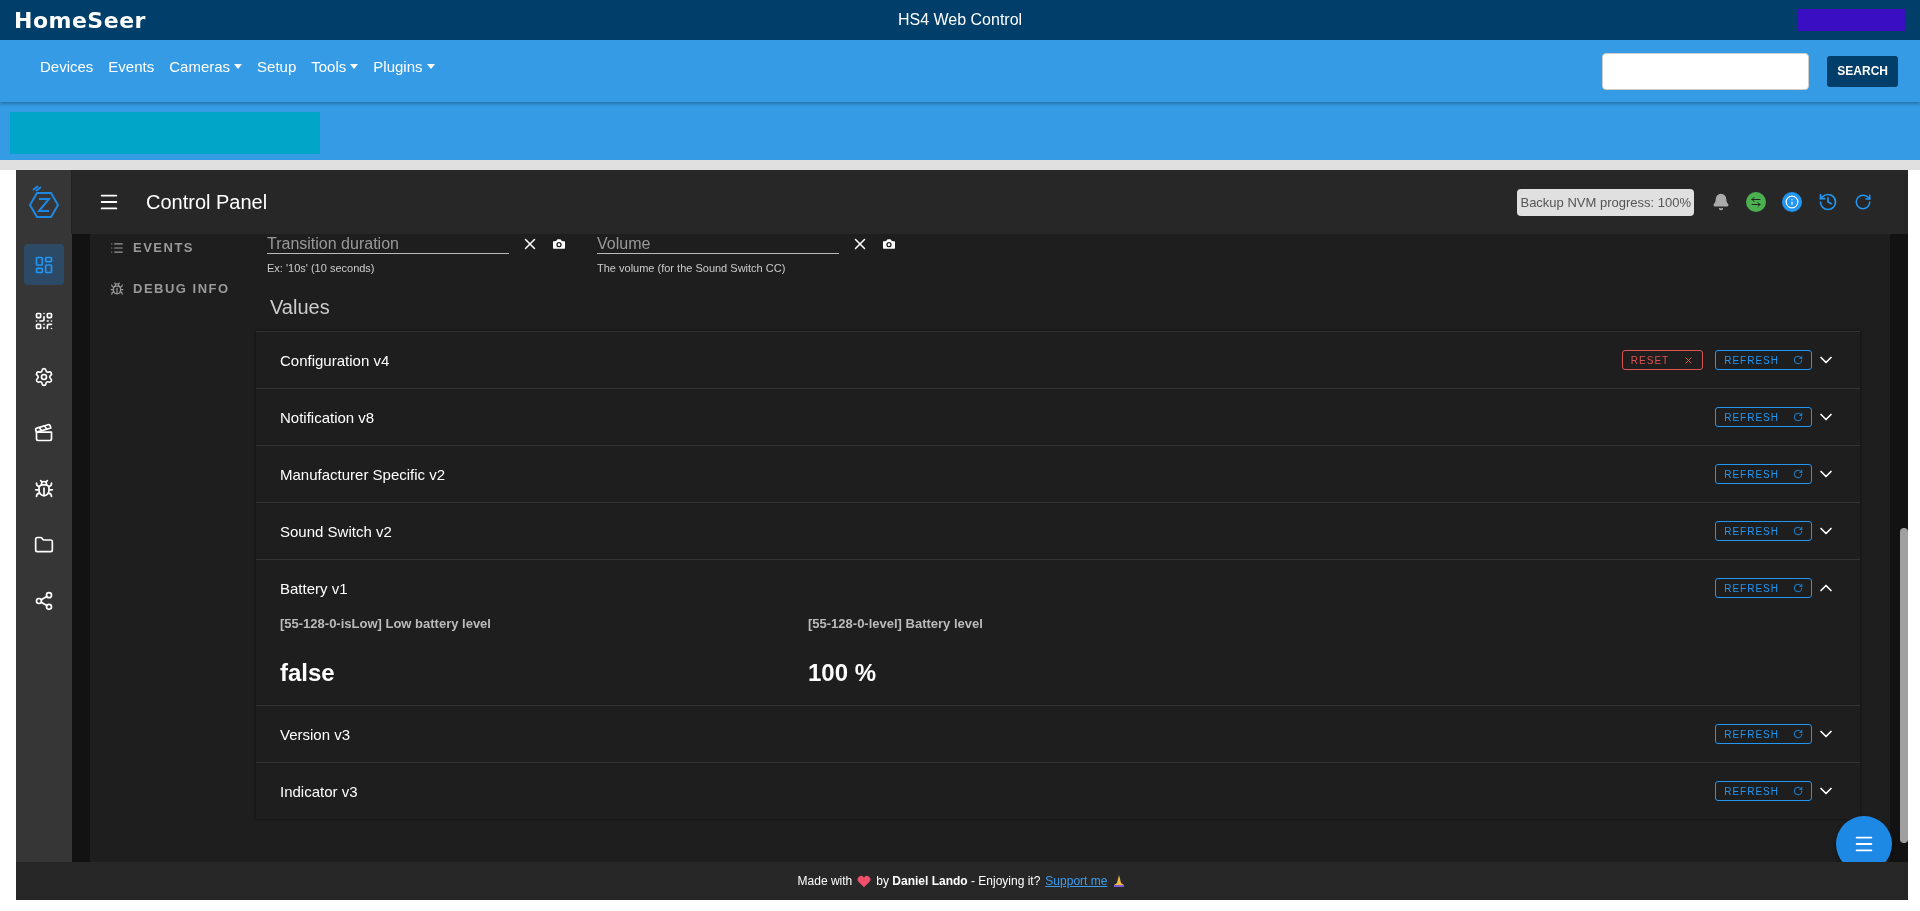 Image resolution: width=1920 pixels, height=911 pixels. Describe the element at coordinates (67, 66) in the screenshot. I see `nav-link: Devices` at that location.